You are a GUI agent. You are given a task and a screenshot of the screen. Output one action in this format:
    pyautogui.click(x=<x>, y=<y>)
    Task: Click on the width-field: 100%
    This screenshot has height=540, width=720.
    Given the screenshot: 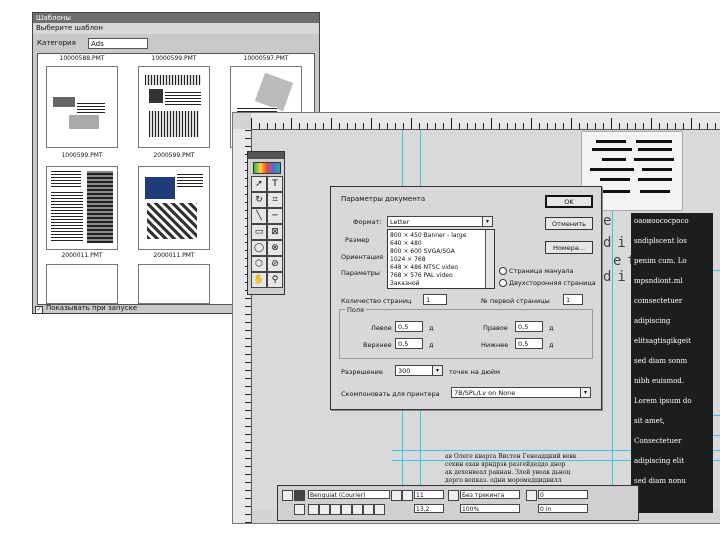 What is the action you would take?
    pyautogui.click(x=490, y=508)
    